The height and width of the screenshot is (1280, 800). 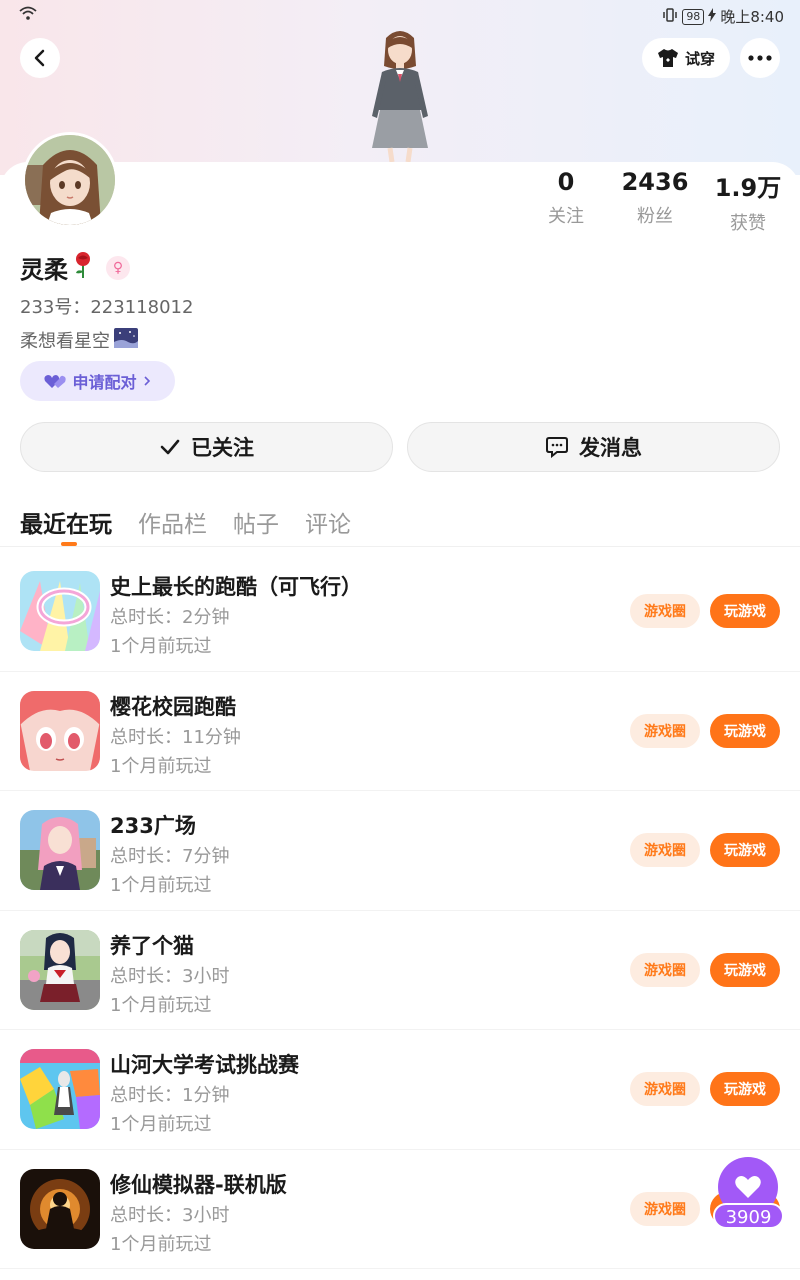 I want to click on tshirt-icon, so click(x=667, y=58).